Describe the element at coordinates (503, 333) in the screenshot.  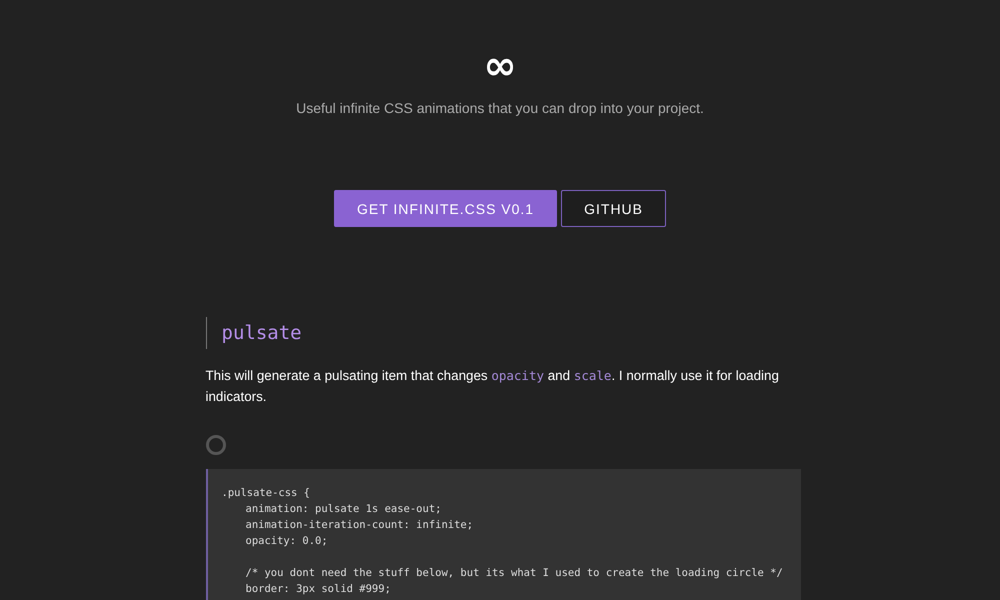
I see `section-heading: pulsate` at that location.